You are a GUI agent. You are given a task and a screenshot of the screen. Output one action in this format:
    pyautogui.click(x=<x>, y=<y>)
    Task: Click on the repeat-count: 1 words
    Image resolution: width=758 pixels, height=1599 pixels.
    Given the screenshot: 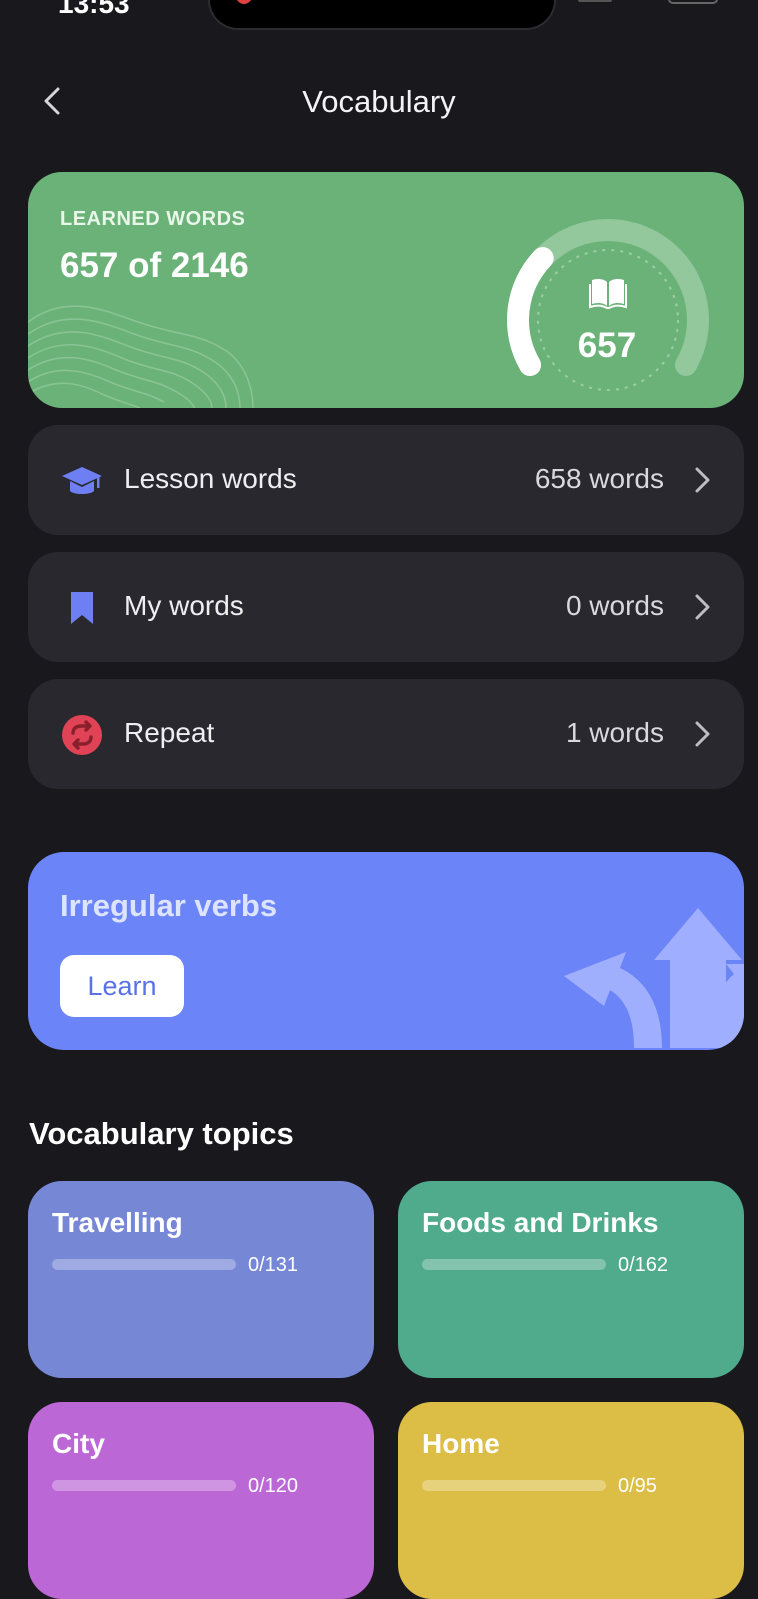 What is the action you would take?
    pyautogui.click(x=614, y=732)
    